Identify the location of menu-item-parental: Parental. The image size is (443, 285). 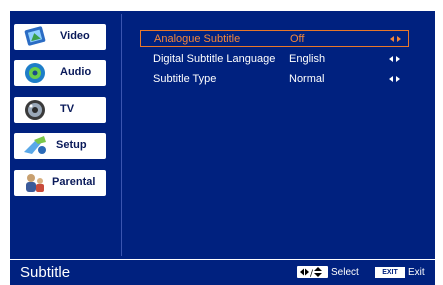
(60, 183).